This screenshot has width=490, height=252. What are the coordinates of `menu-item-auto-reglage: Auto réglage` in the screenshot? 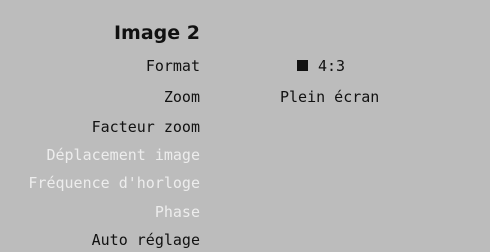 It's located at (100, 240).